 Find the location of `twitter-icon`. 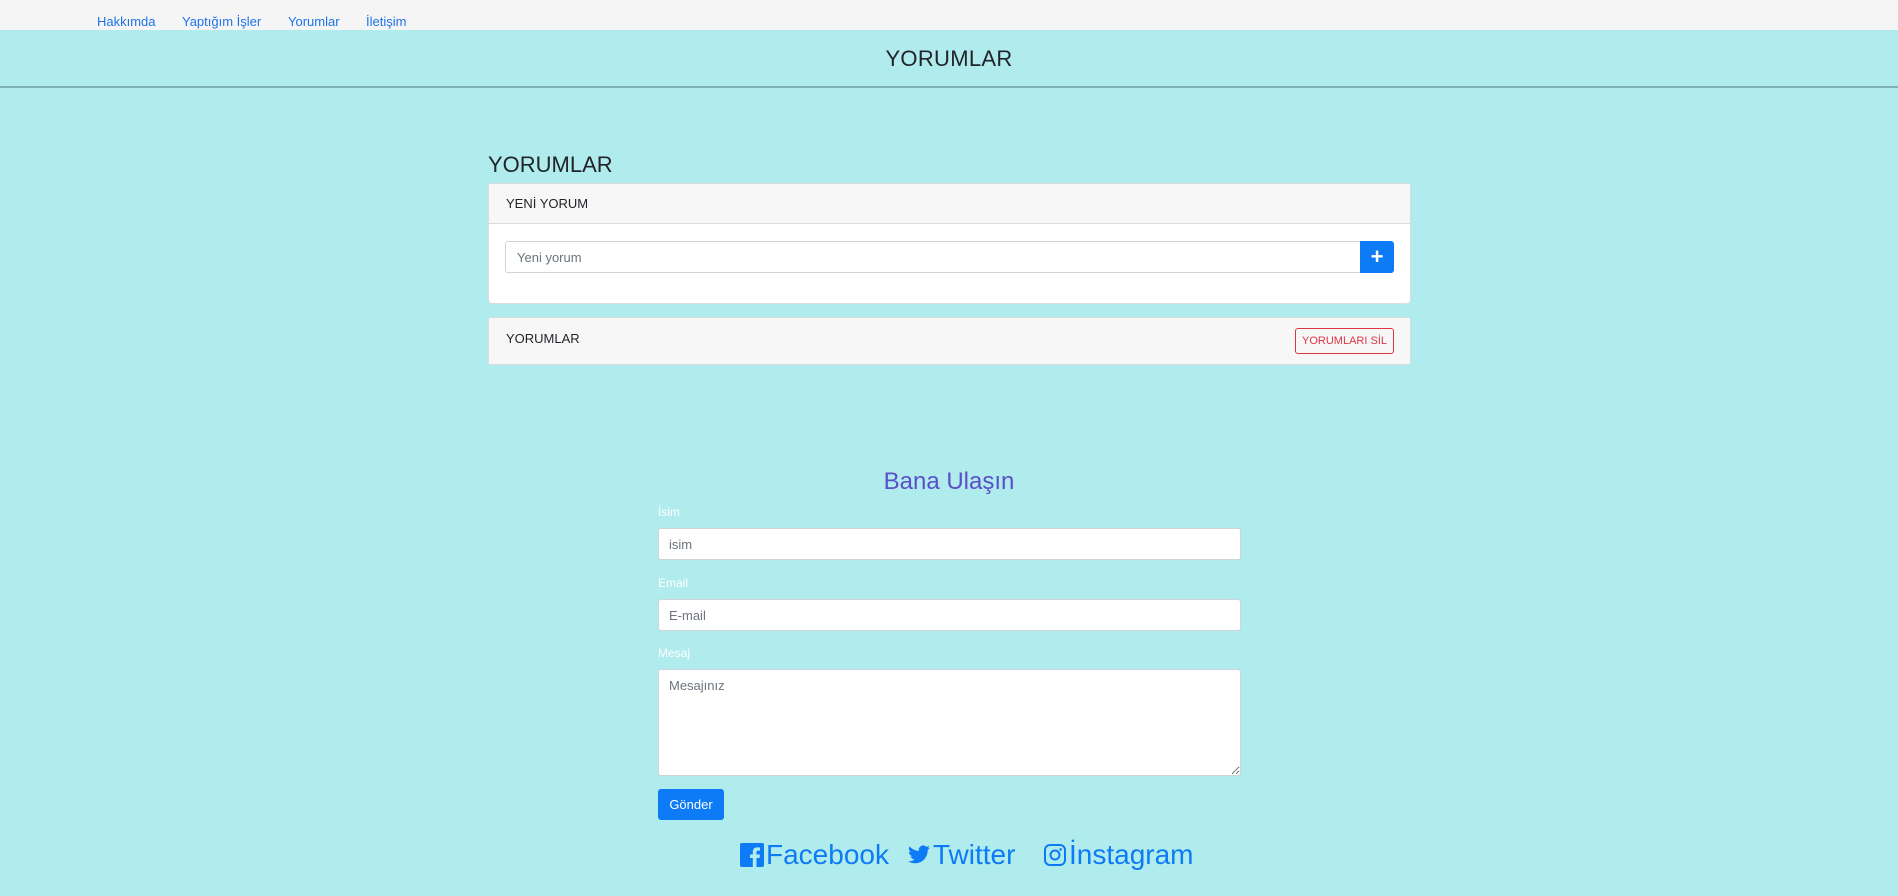

twitter-icon is located at coordinates (919, 854).